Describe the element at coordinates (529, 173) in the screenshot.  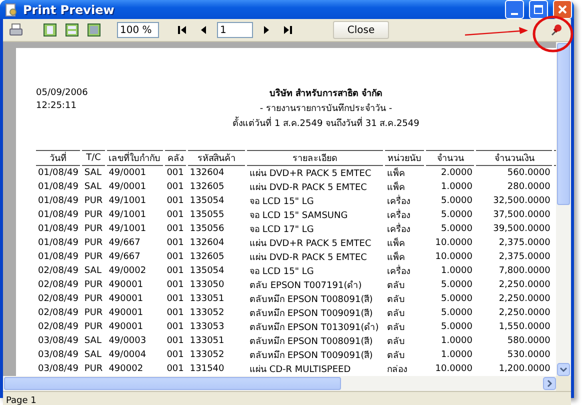
I see `table-cell-text: 560.0000` at that location.